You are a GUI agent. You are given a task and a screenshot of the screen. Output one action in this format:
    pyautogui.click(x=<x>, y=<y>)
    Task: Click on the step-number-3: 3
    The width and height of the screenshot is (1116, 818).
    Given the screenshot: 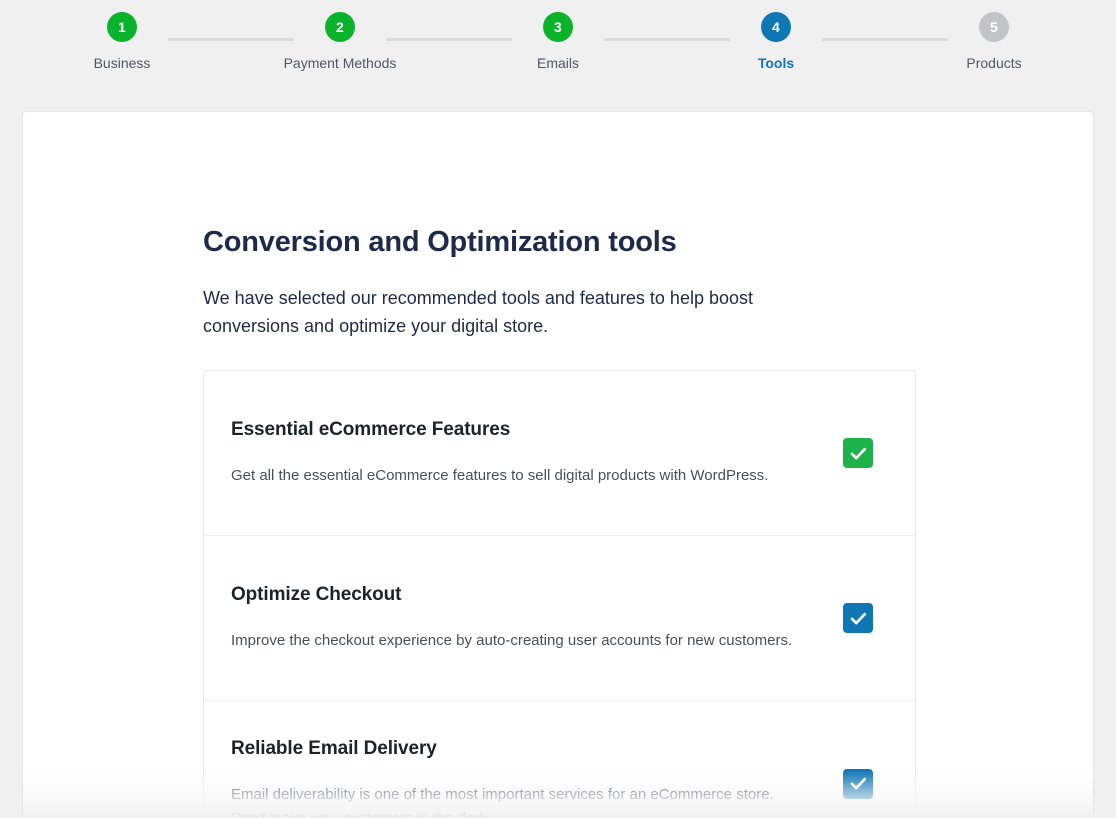 What is the action you would take?
    pyautogui.click(x=558, y=27)
    